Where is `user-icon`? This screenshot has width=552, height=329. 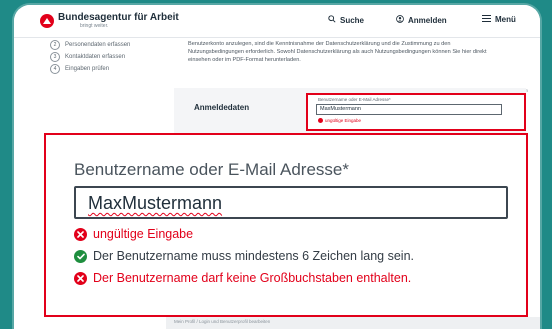
user-icon is located at coordinates (400, 20).